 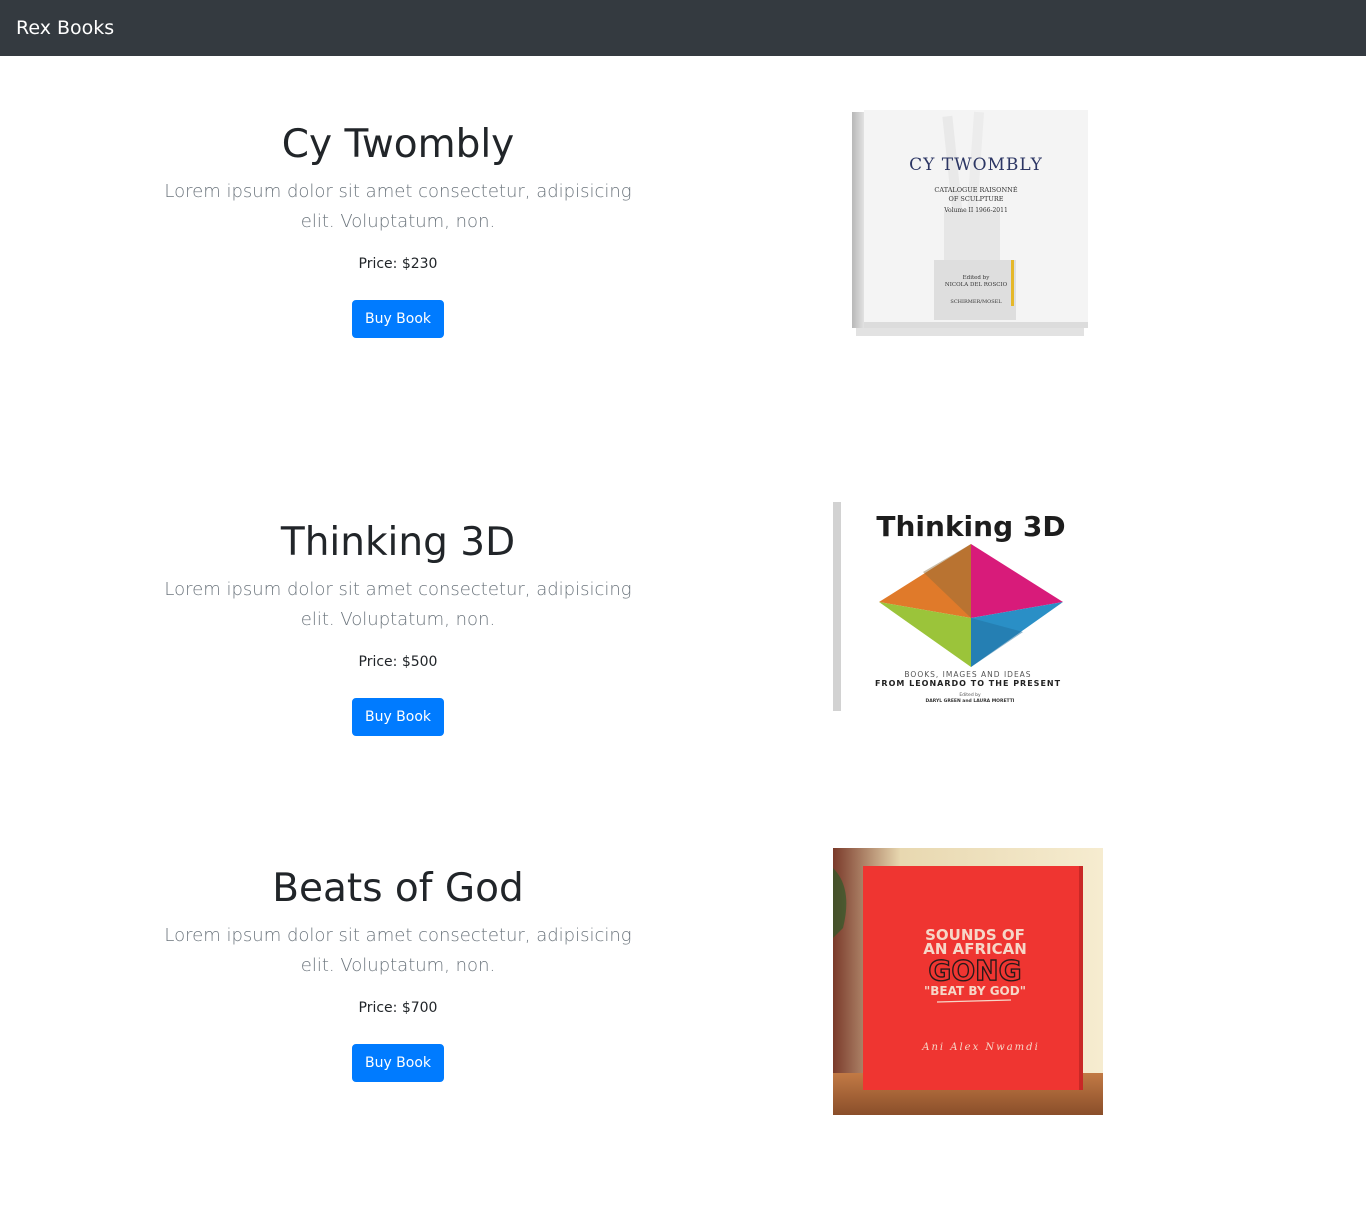 I want to click on book-title: Thinking 3D, so click(x=398, y=542).